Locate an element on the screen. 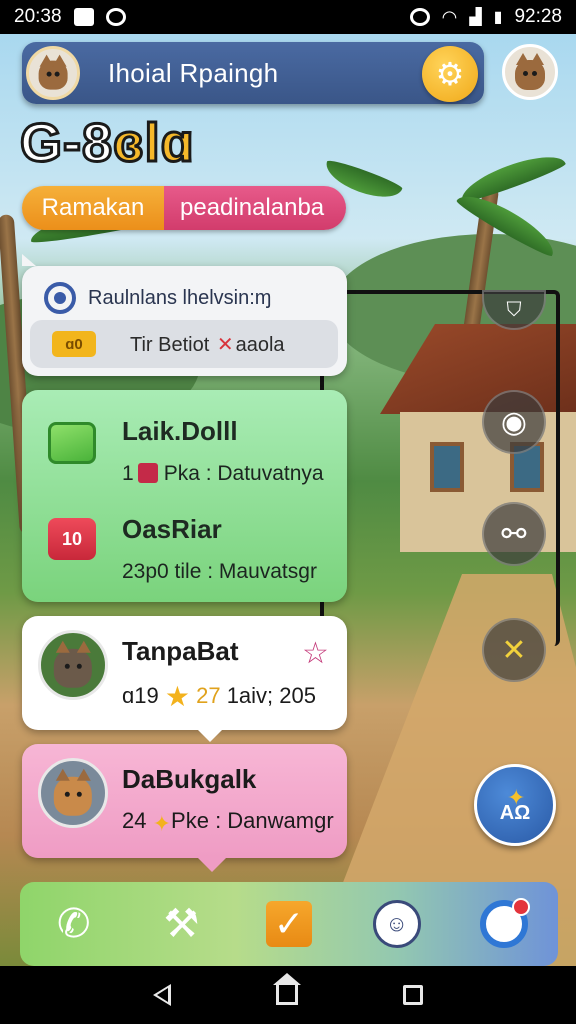  user-avatar is located at coordinates (53, 73).